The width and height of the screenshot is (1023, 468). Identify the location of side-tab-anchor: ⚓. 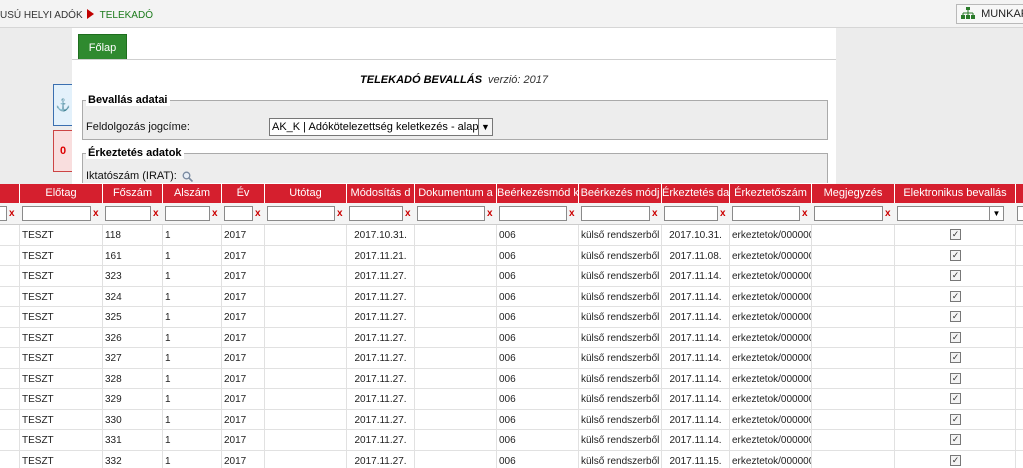
(63, 105).